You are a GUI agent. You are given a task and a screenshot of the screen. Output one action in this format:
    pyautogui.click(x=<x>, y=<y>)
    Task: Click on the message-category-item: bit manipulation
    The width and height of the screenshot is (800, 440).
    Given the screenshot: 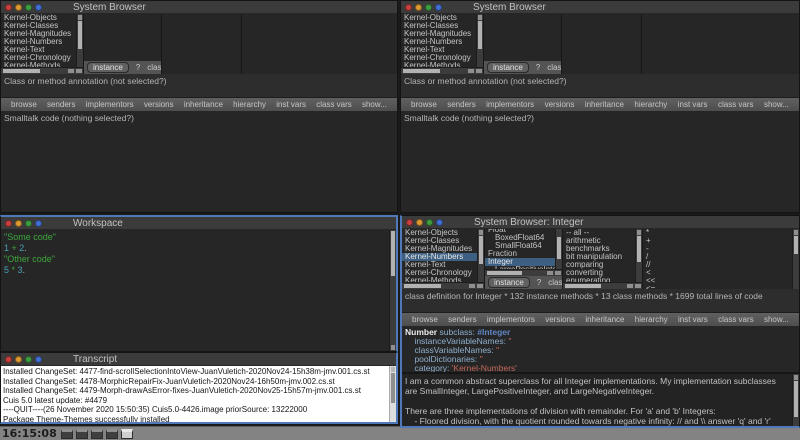 What is the action you would take?
    pyautogui.click(x=602, y=257)
    